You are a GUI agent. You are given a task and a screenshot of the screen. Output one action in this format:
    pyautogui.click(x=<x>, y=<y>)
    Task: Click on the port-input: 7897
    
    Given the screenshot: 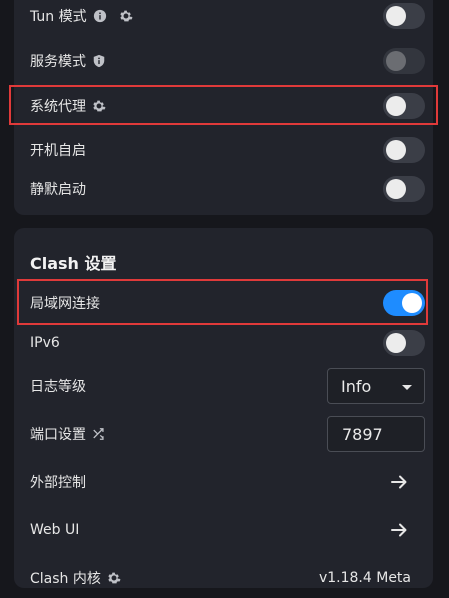 What is the action you would take?
    pyautogui.click(x=376, y=434)
    